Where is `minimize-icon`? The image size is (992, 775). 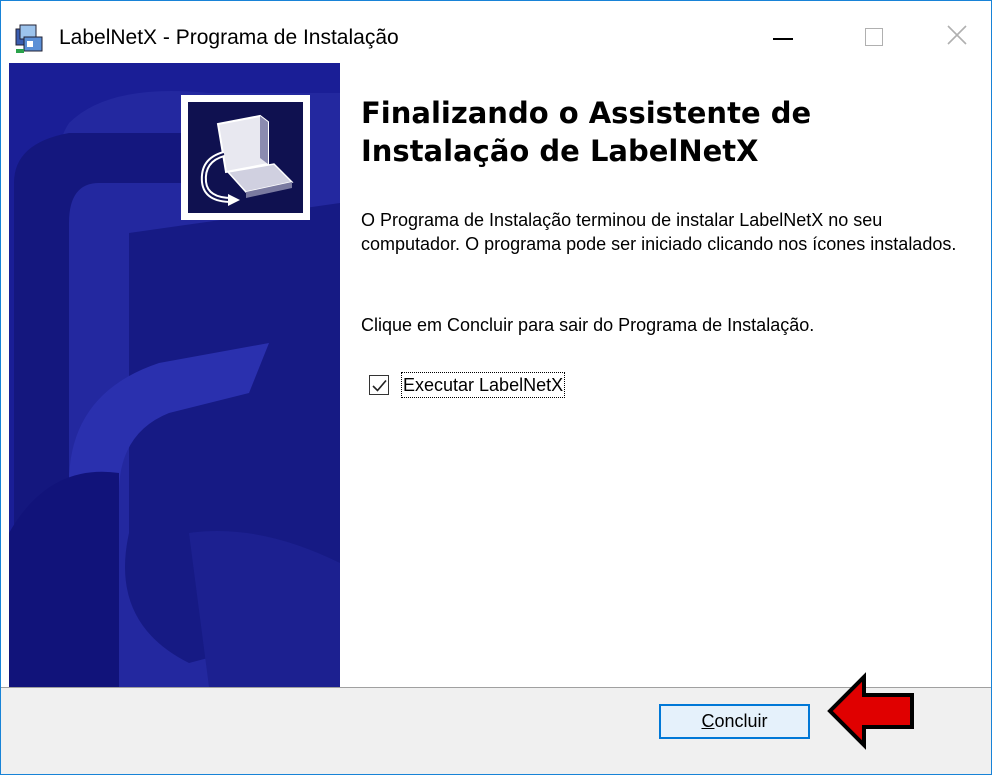 minimize-icon is located at coordinates (783, 39).